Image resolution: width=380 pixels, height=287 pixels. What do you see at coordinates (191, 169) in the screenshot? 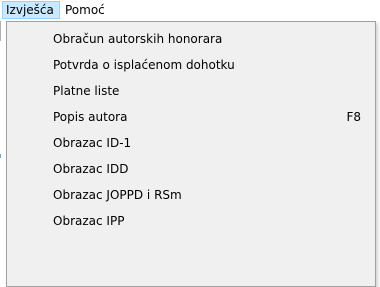
I see `menu-item-obrazac-idd: Obrazac IDD` at bounding box center [191, 169].